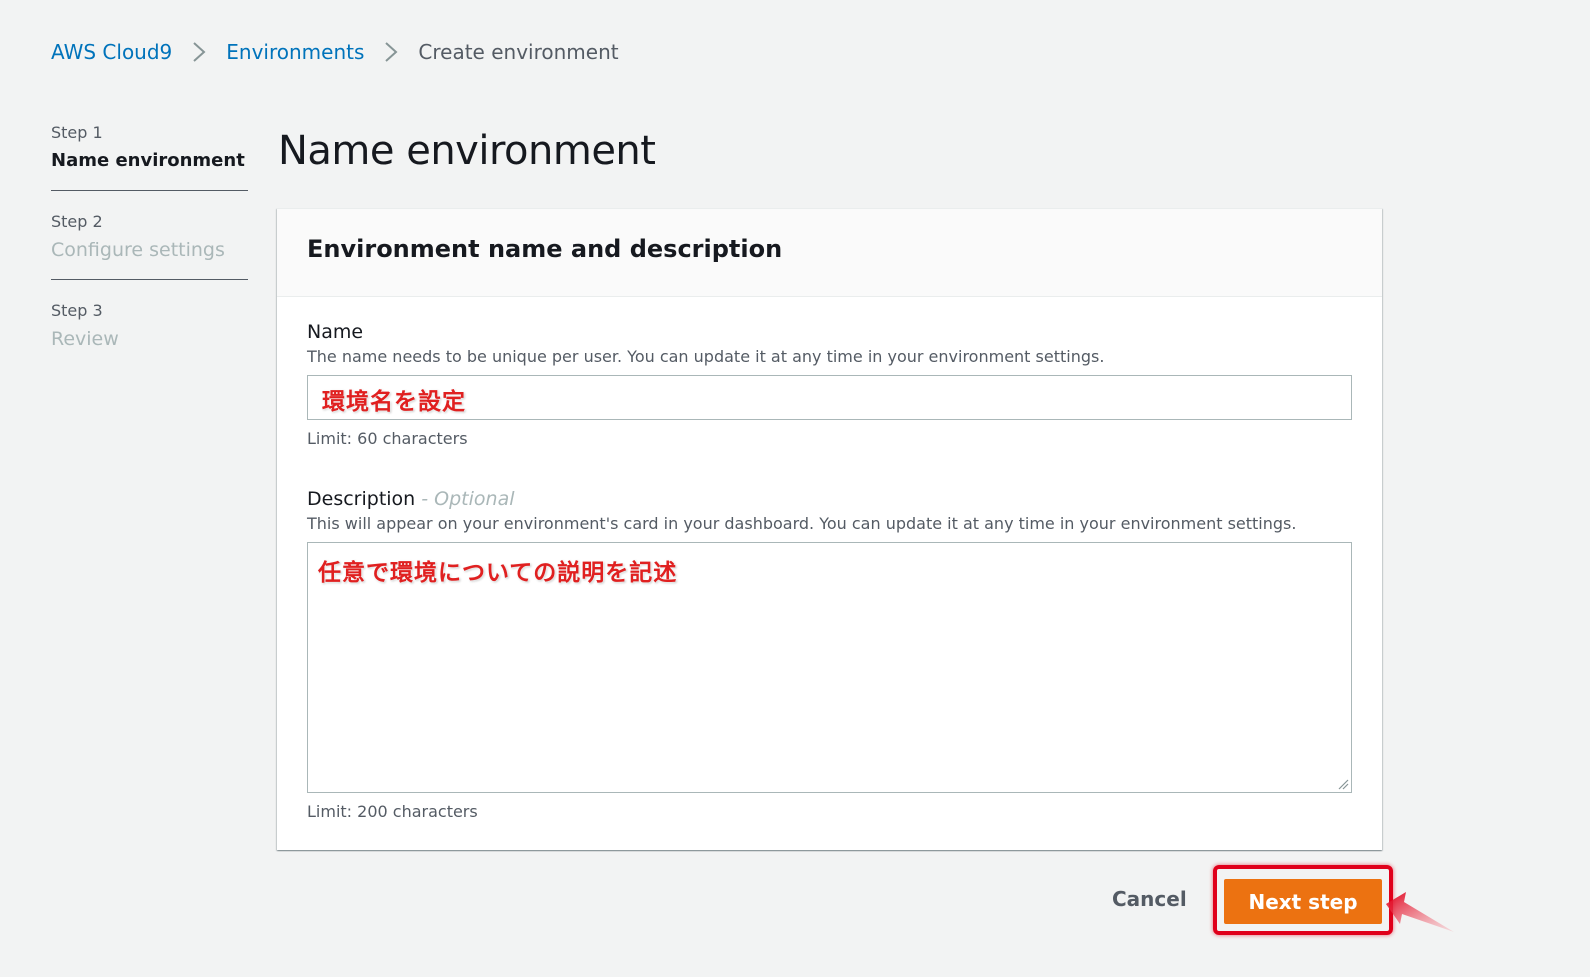  I want to click on resize-handle-icon, so click(1343, 784).